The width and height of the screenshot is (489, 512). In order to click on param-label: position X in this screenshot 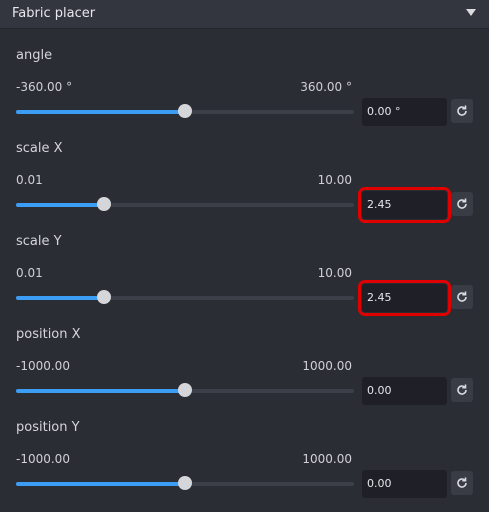, I will do `click(48, 334)`.